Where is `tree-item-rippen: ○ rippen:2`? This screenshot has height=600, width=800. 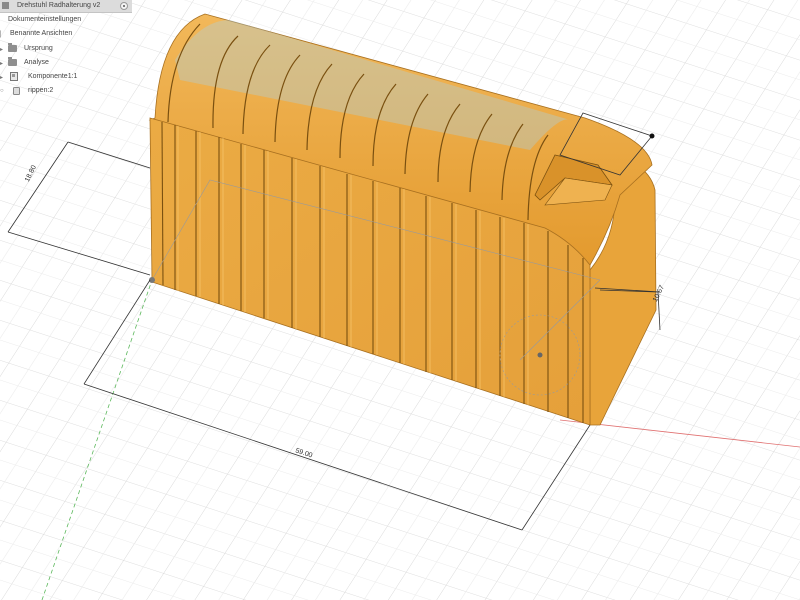 tree-item-rippen: ○ rippen:2 is located at coordinates (70, 91).